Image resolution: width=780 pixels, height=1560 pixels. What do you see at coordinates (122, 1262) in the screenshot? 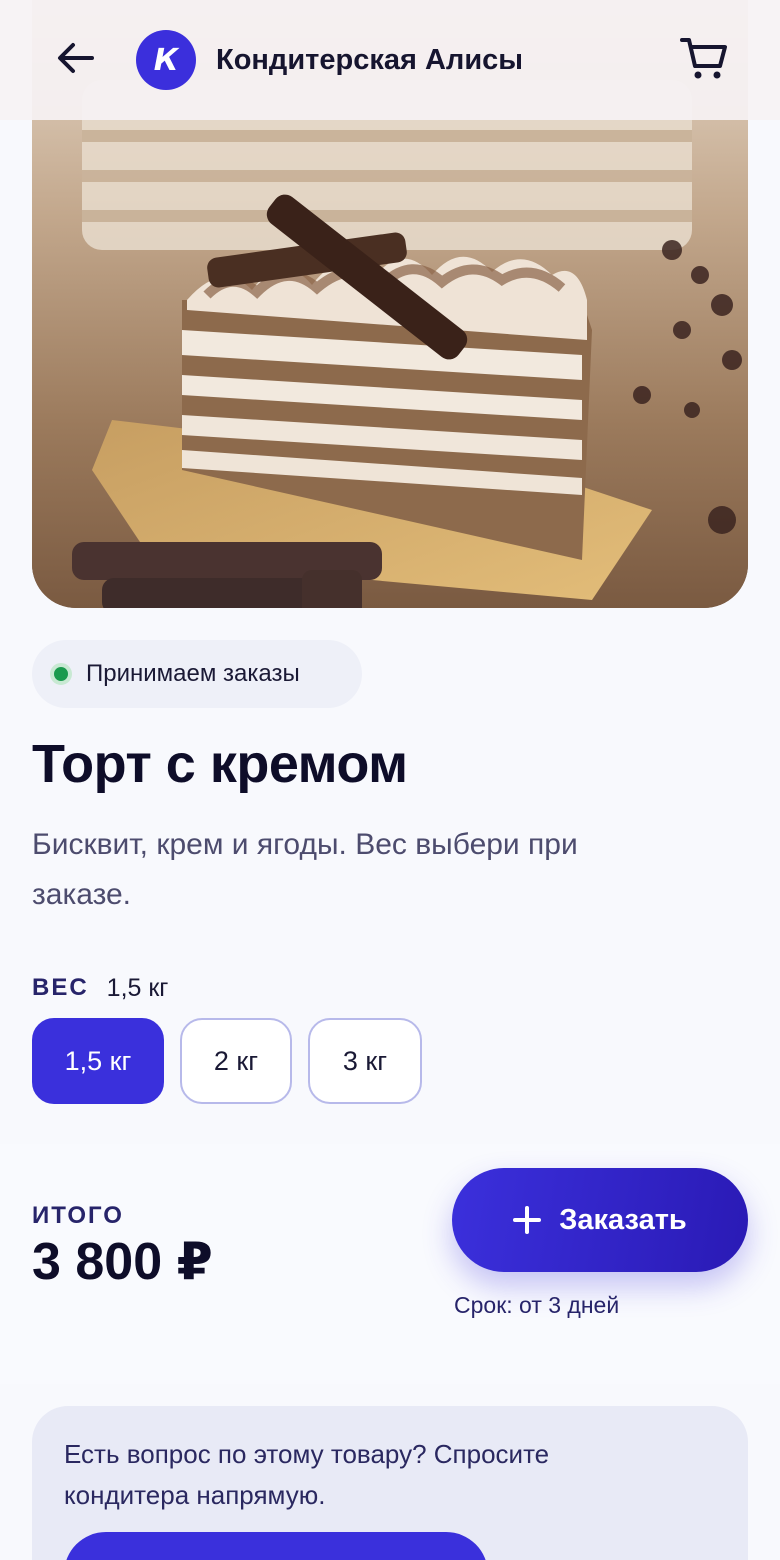
I see `total-price: 3 800 ₽` at bounding box center [122, 1262].